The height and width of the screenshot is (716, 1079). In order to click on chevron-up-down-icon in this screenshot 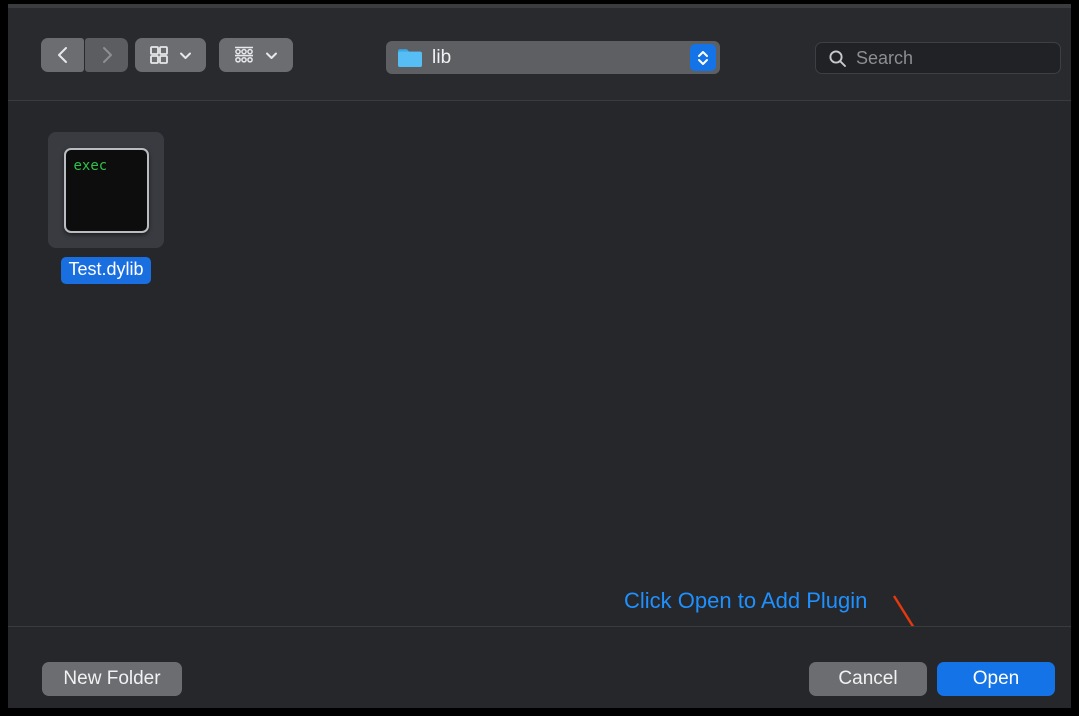, I will do `click(703, 57)`.